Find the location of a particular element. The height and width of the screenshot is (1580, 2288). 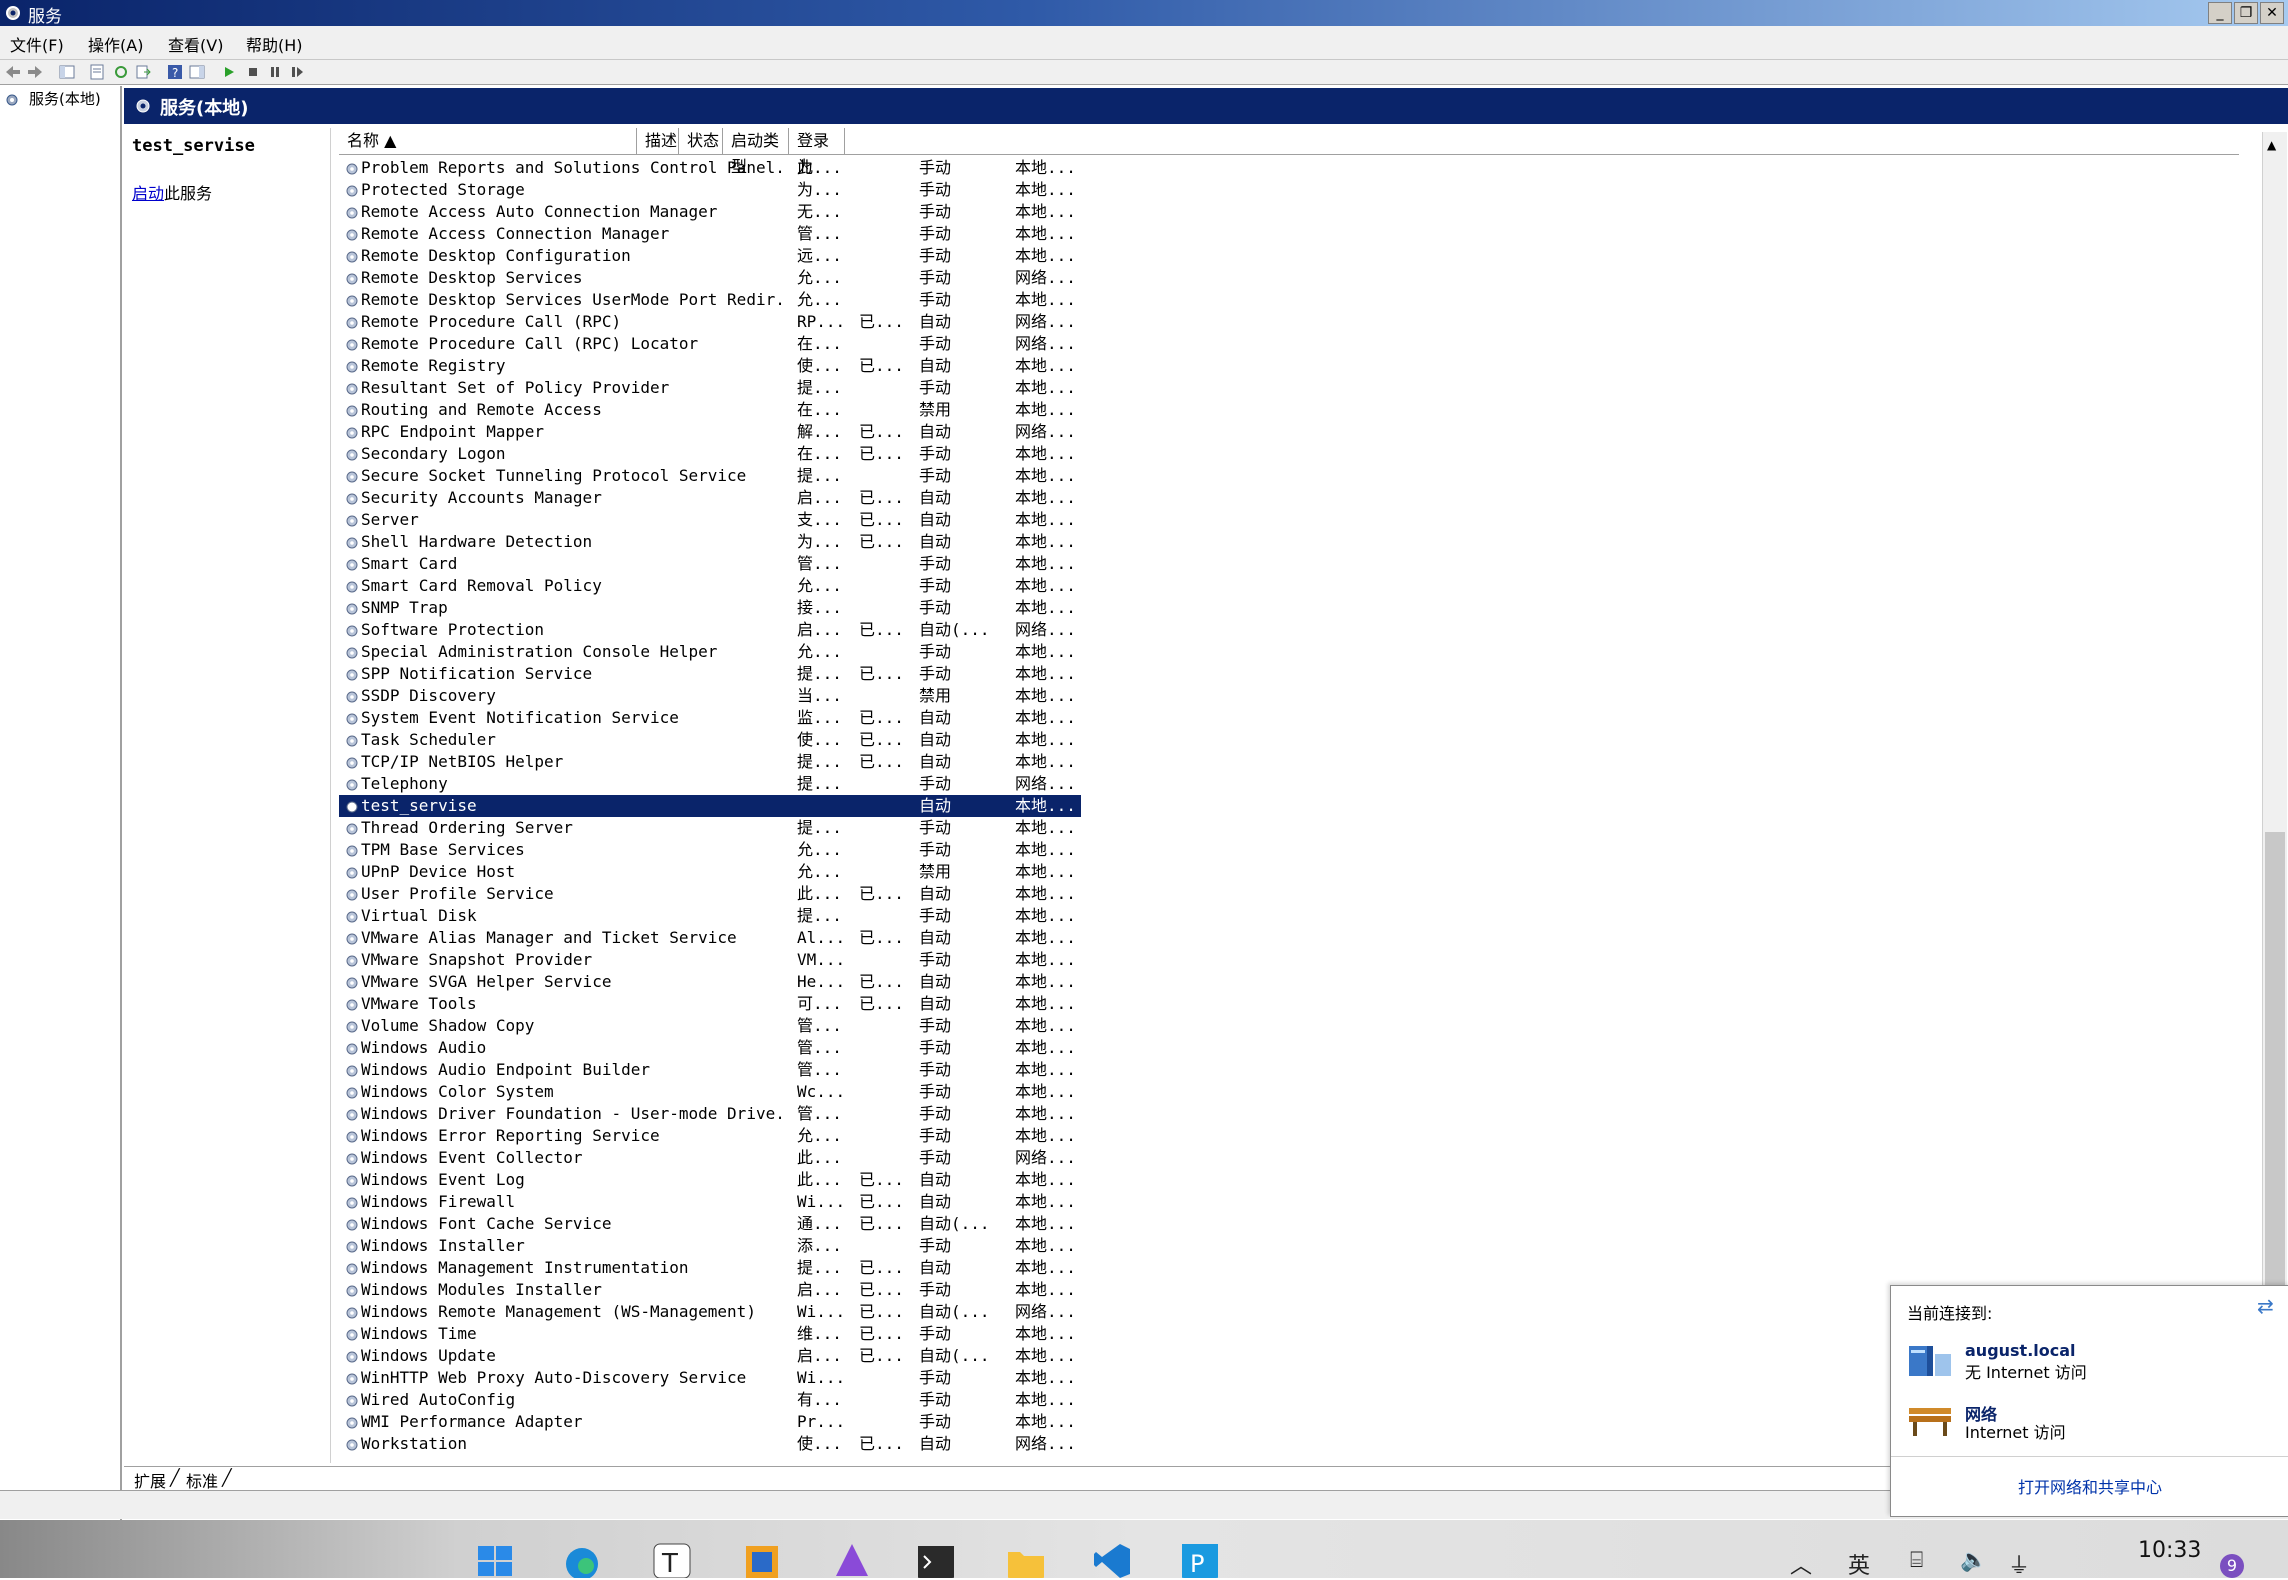

power-plug-icon: ⏚ is located at coordinates (2019, 1564).